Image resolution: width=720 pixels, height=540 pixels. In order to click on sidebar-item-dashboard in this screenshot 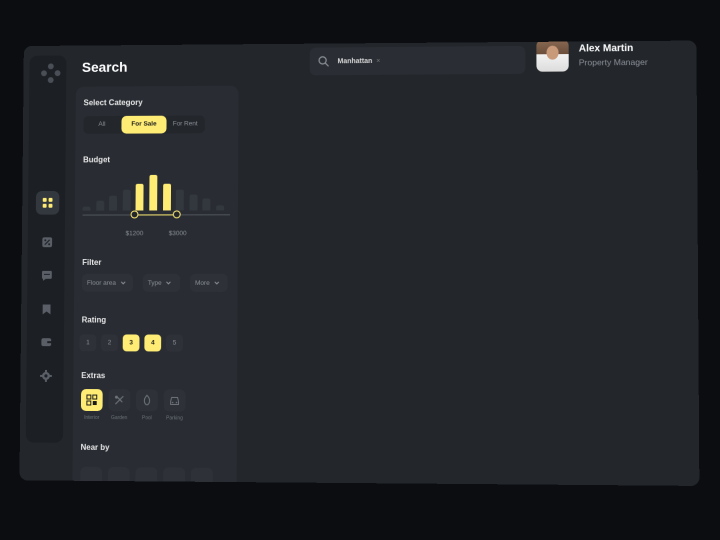, I will do `click(47, 202)`.